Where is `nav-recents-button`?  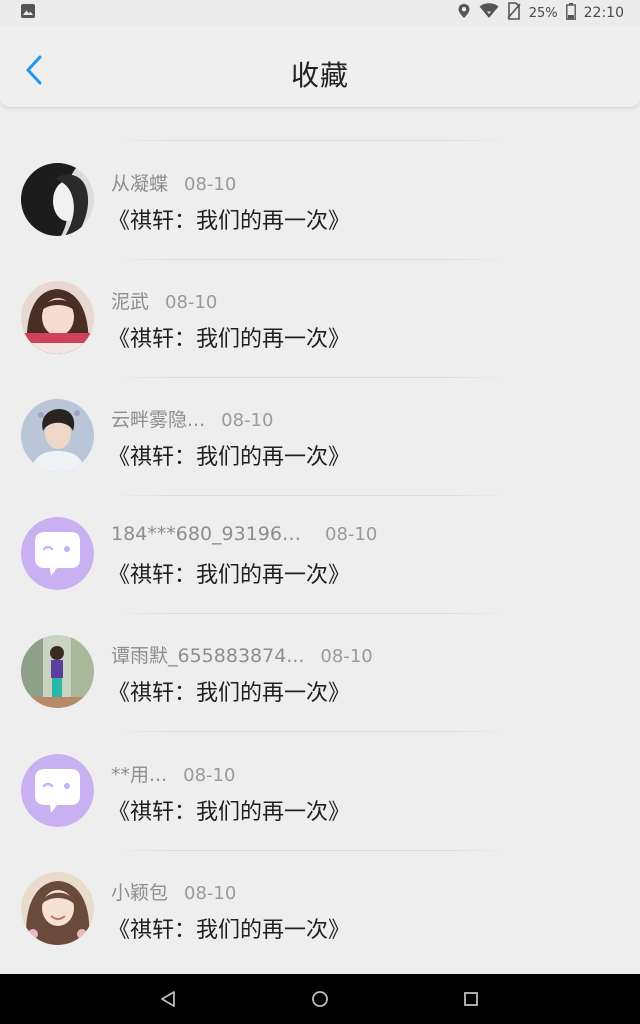
nav-recents-button is located at coordinates (471, 999).